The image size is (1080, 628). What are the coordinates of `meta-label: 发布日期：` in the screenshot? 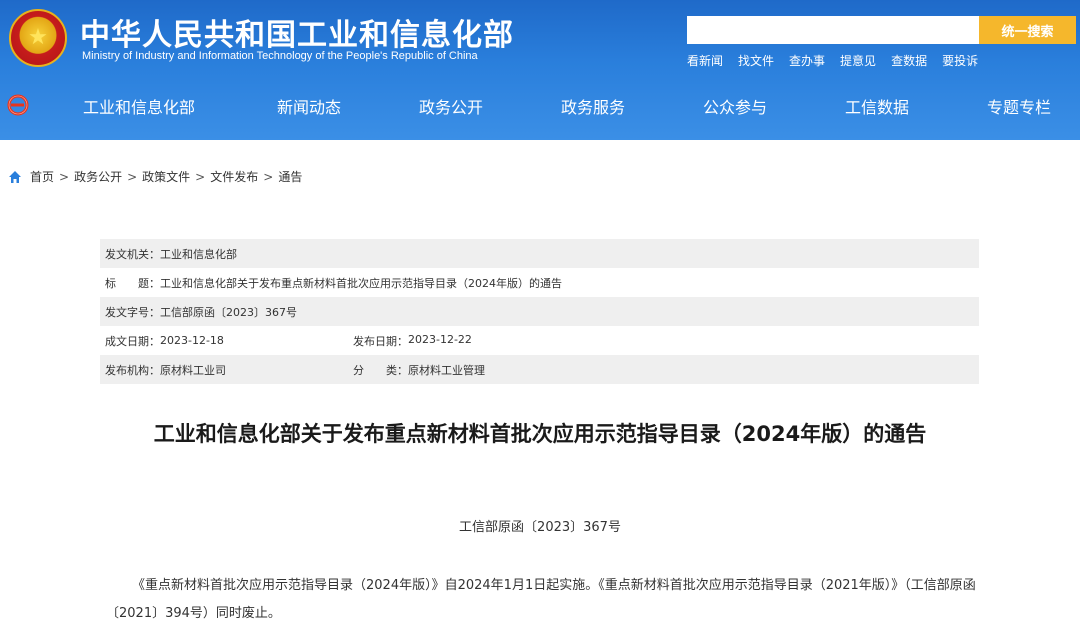 It's located at (380, 341).